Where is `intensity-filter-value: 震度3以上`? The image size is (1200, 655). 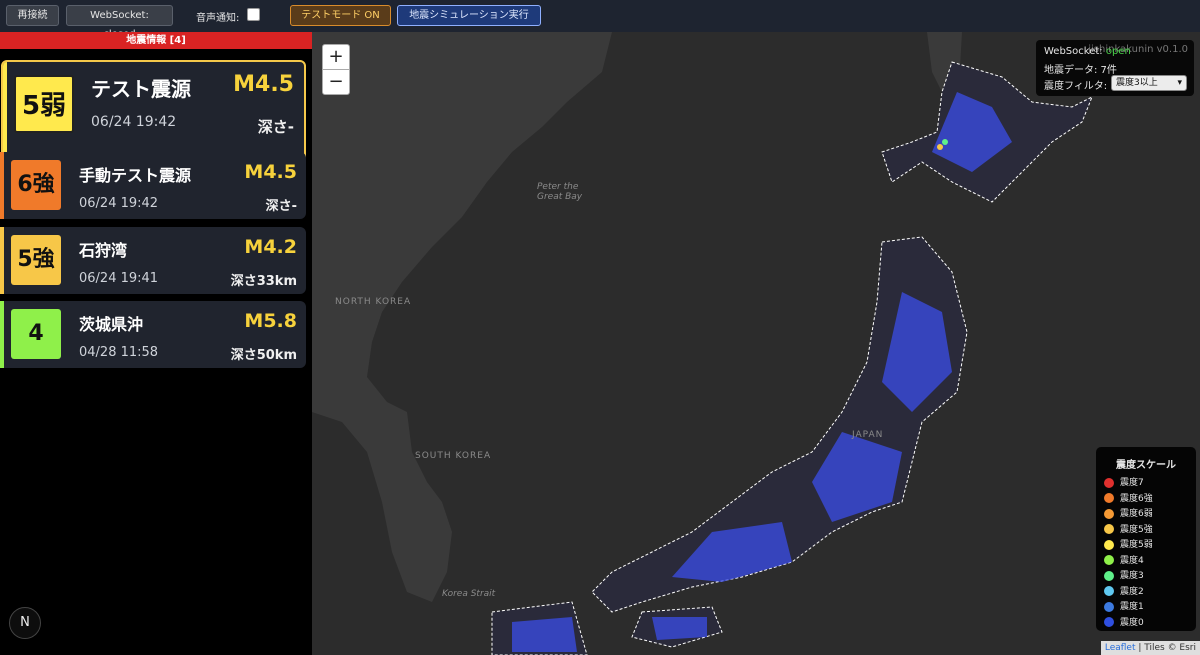
intensity-filter-value: 震度3以上 is located at coordinates (1137, 83).